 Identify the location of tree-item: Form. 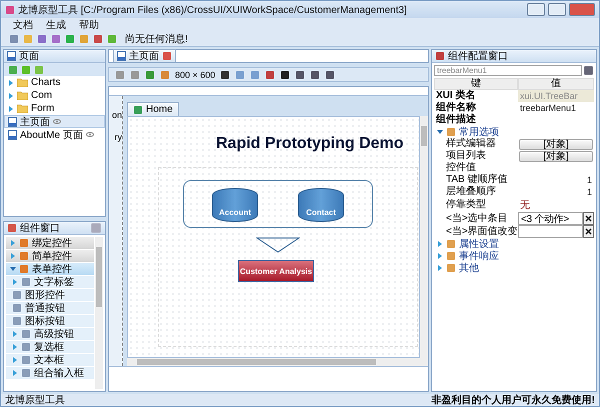
(54, 108).